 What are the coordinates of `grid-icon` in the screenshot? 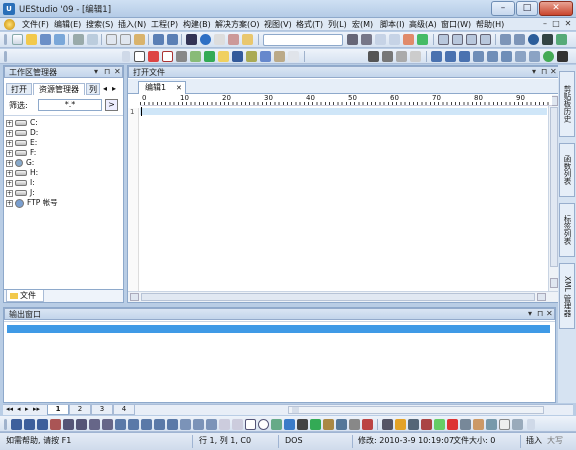 It's located at (387, 424).